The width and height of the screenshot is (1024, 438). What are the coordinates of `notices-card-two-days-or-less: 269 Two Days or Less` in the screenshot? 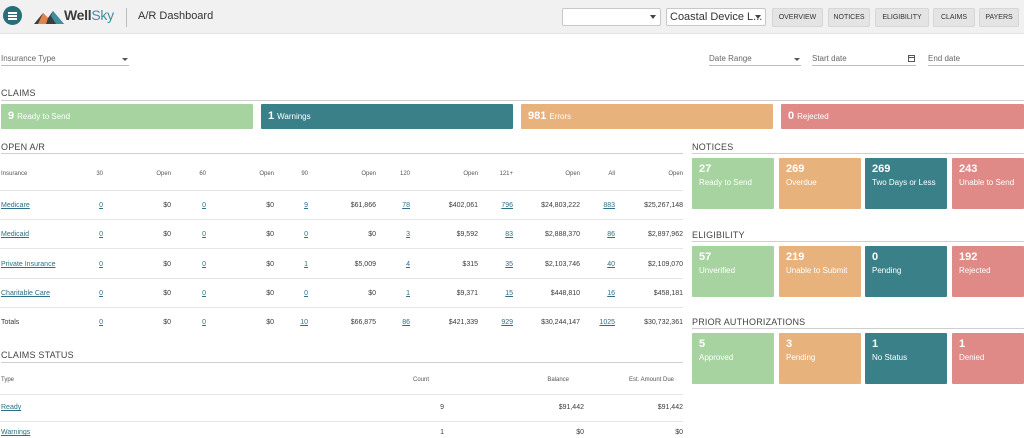 It's located at (906, 183).